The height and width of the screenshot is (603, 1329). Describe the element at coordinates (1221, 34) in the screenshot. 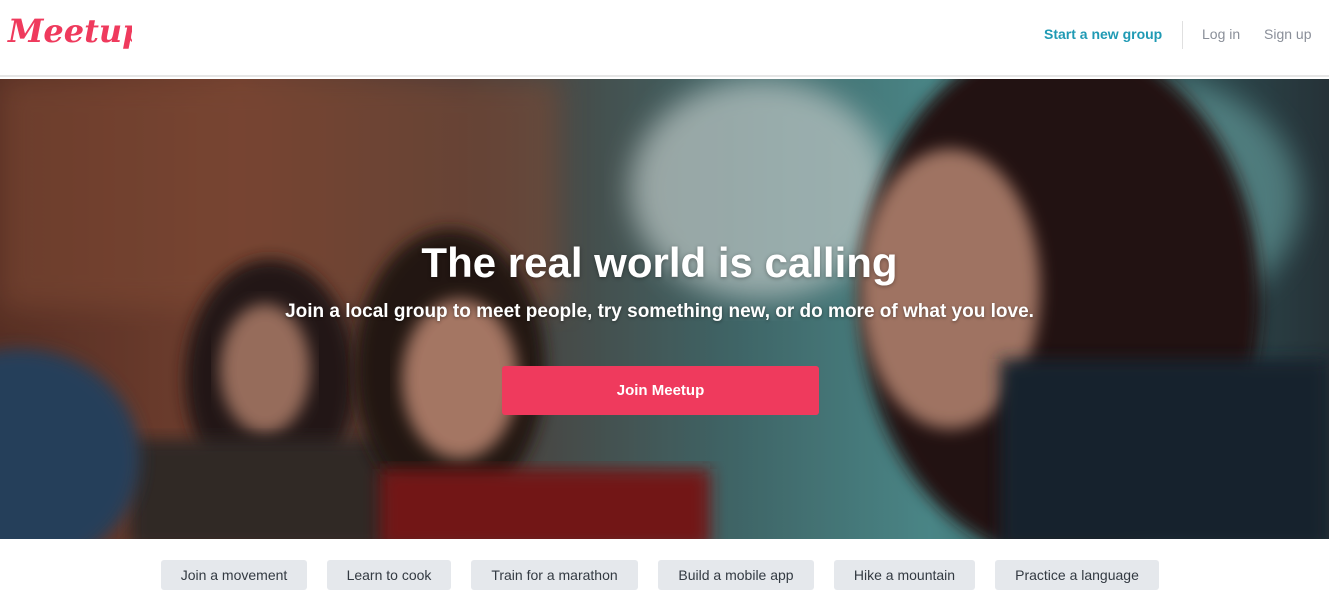

I see `log-in-link: Log in` at that location.